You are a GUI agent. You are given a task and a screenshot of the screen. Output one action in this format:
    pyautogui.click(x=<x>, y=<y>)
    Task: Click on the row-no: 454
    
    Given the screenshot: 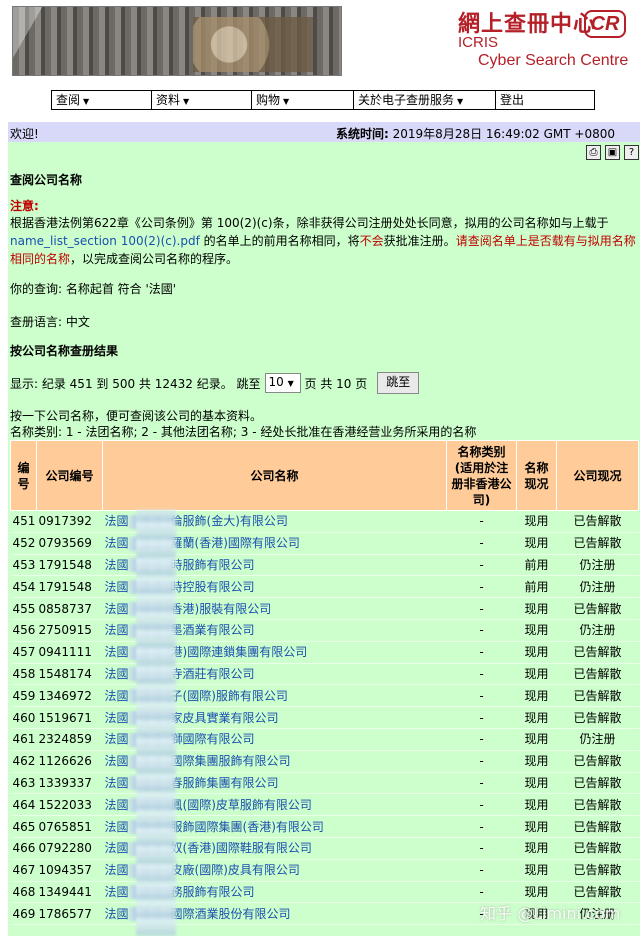 What is the action you would take?
    pyautogui.click(x=23, y=587)
    